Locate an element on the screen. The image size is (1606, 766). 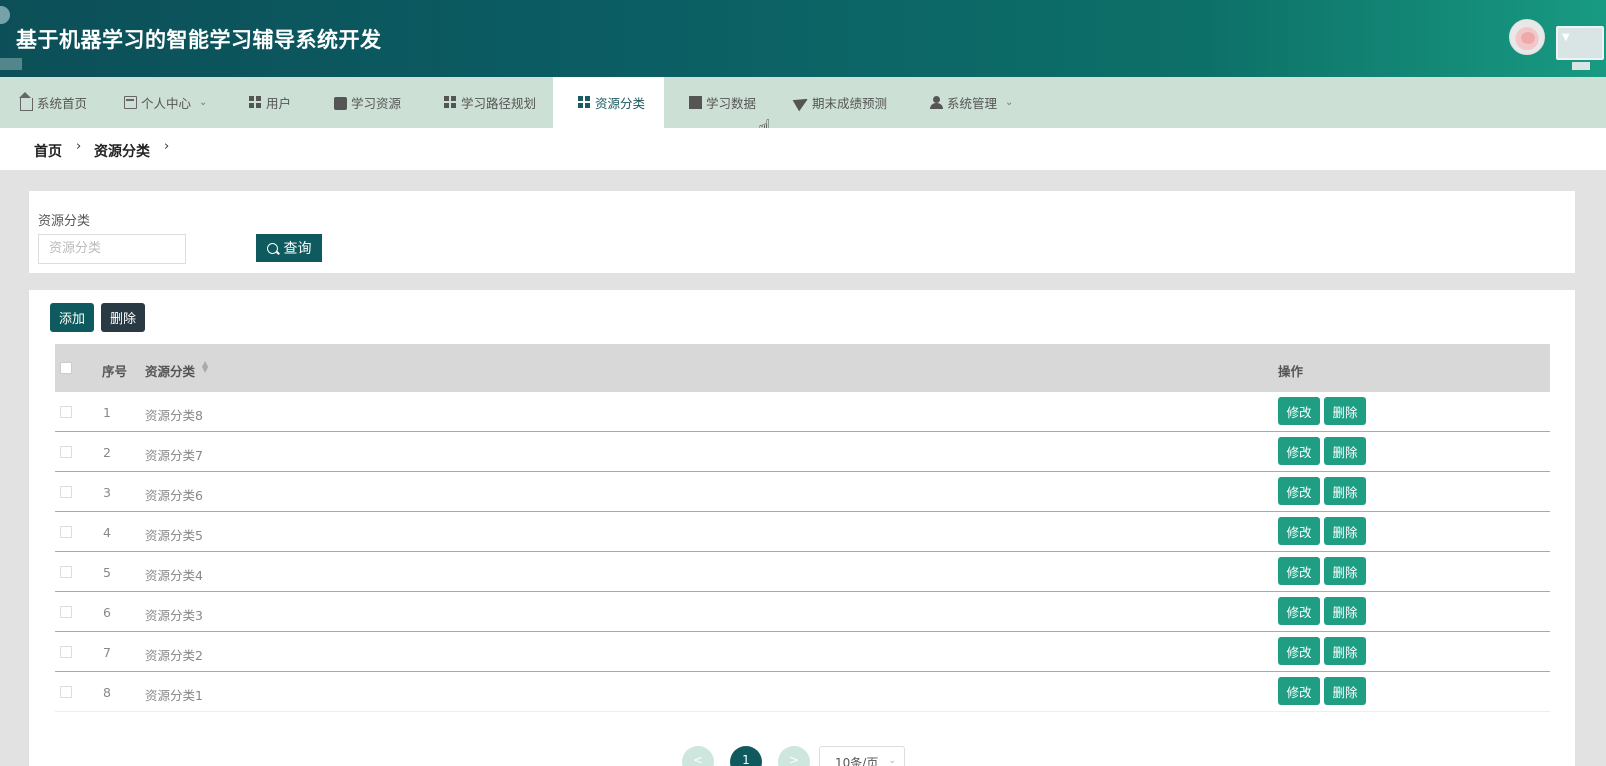
chevron-right-icon: › is located at coordinates (167, 146).